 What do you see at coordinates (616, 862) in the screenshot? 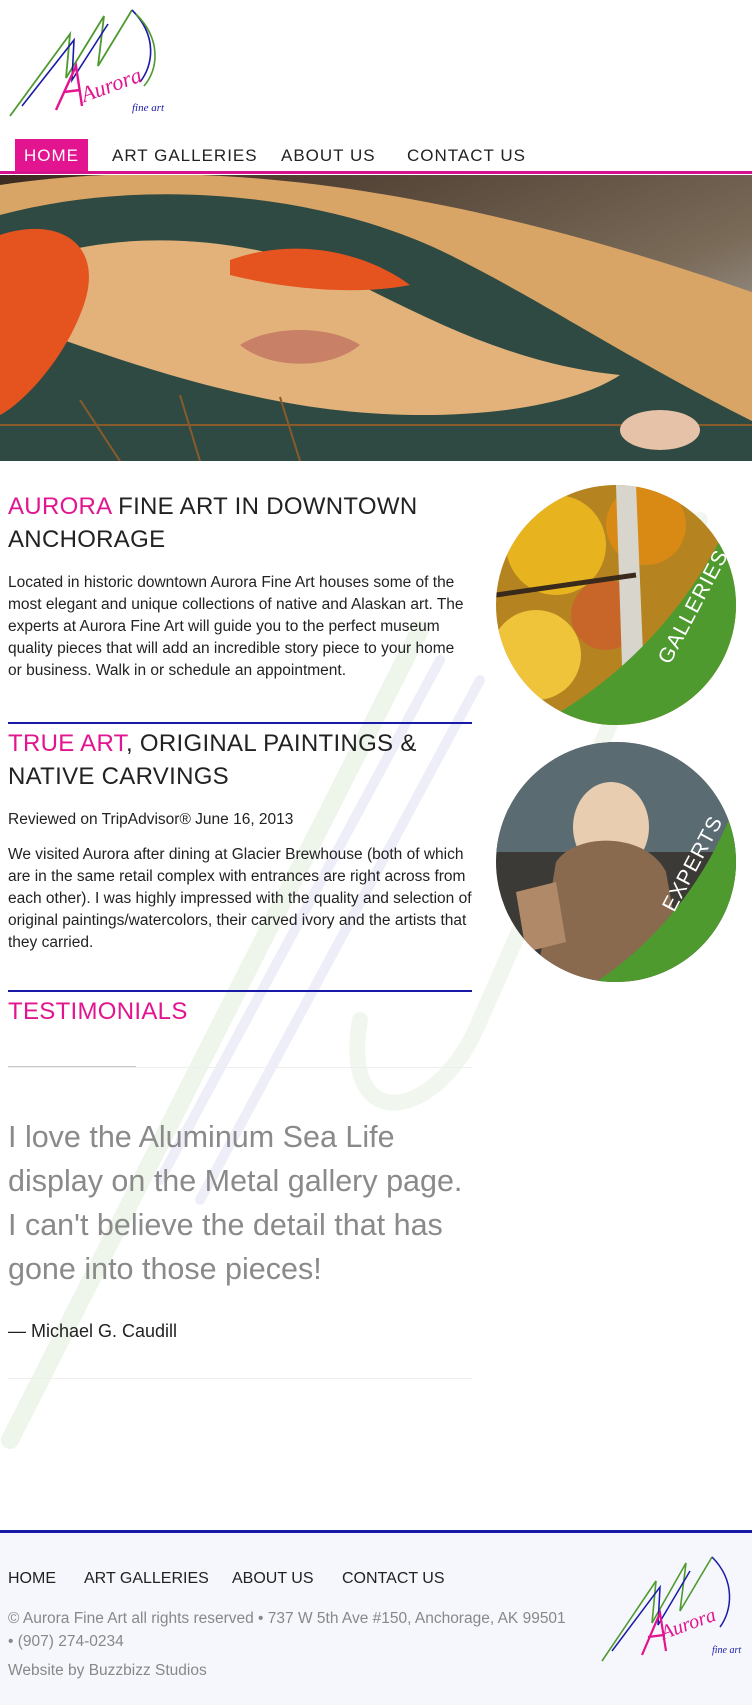
I see `experts-link: EXPERTS` at bounding box center [616, 862].